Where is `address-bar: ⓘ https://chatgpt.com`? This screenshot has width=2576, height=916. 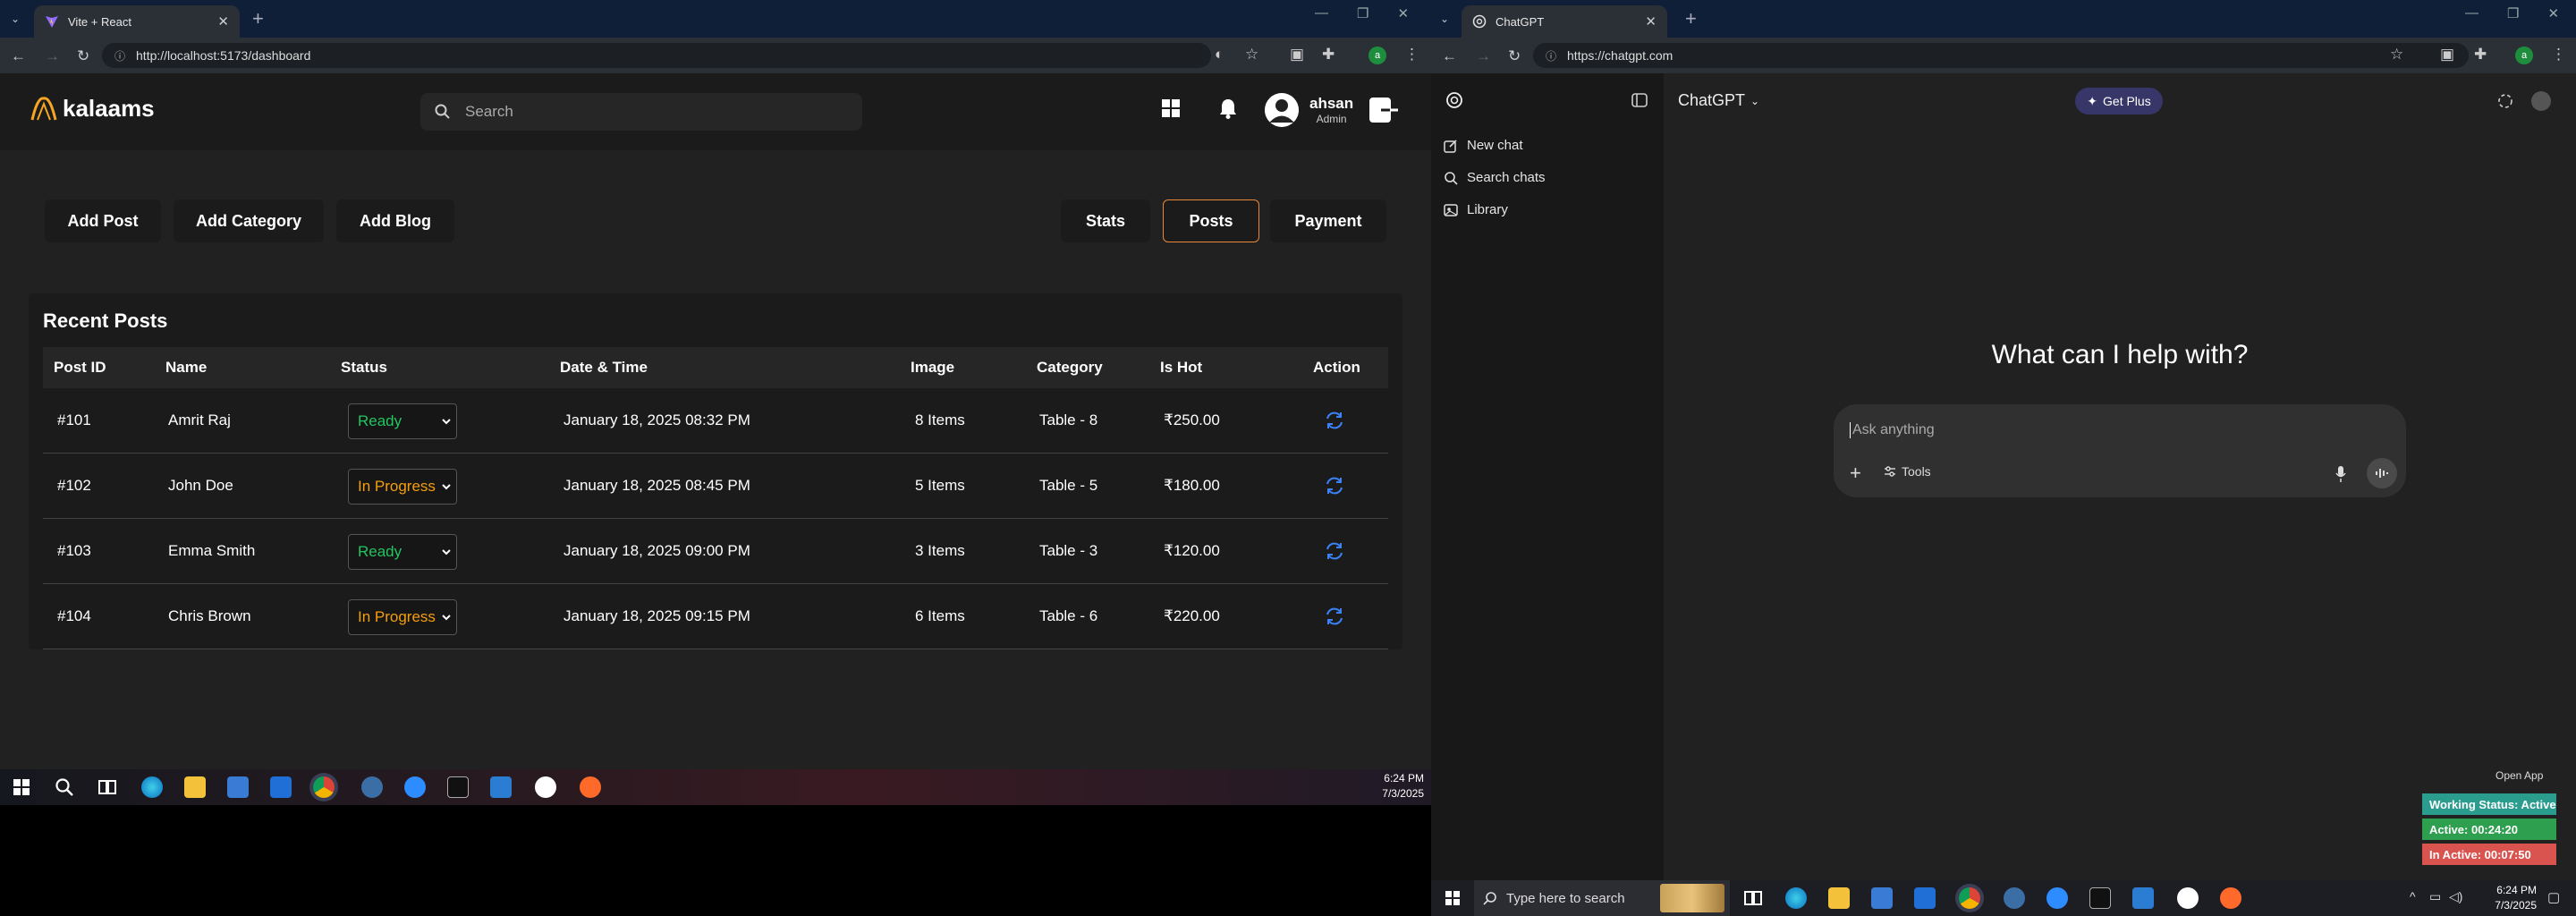 address-bar: ⓘ https://chatgpt.com is located at coordinates (2001, 55).